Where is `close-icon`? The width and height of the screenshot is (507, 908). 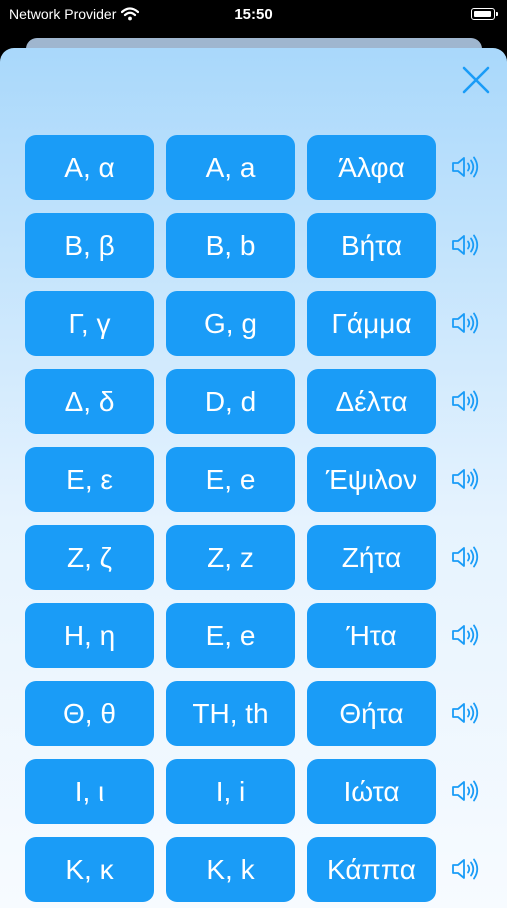
close-icon is located at coordinates (476, 80).